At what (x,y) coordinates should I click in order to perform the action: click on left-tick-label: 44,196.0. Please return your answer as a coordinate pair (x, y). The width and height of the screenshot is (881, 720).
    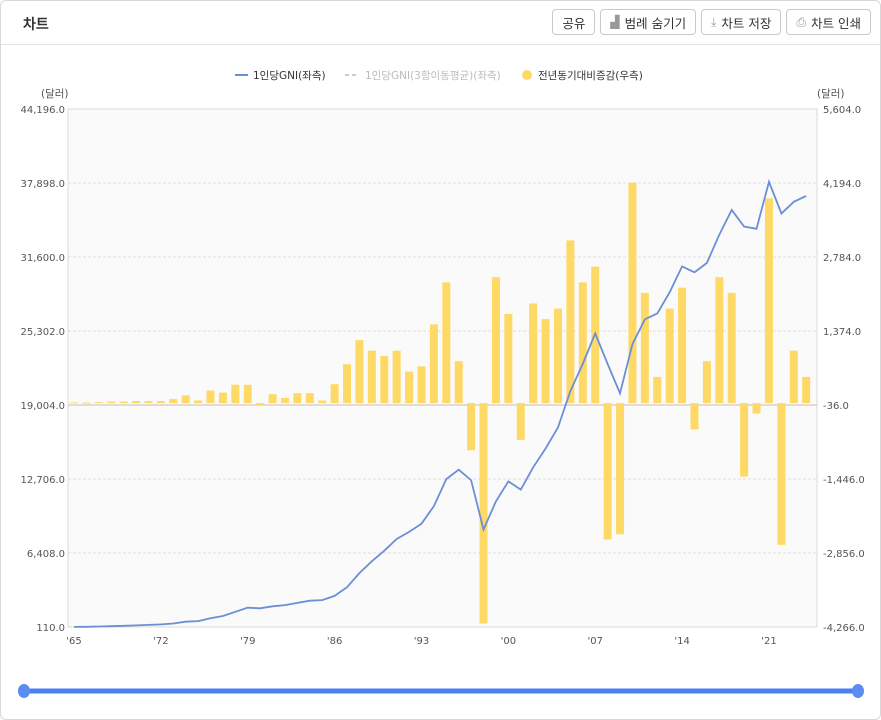
    Looking at the image, I should click on (42, 110).